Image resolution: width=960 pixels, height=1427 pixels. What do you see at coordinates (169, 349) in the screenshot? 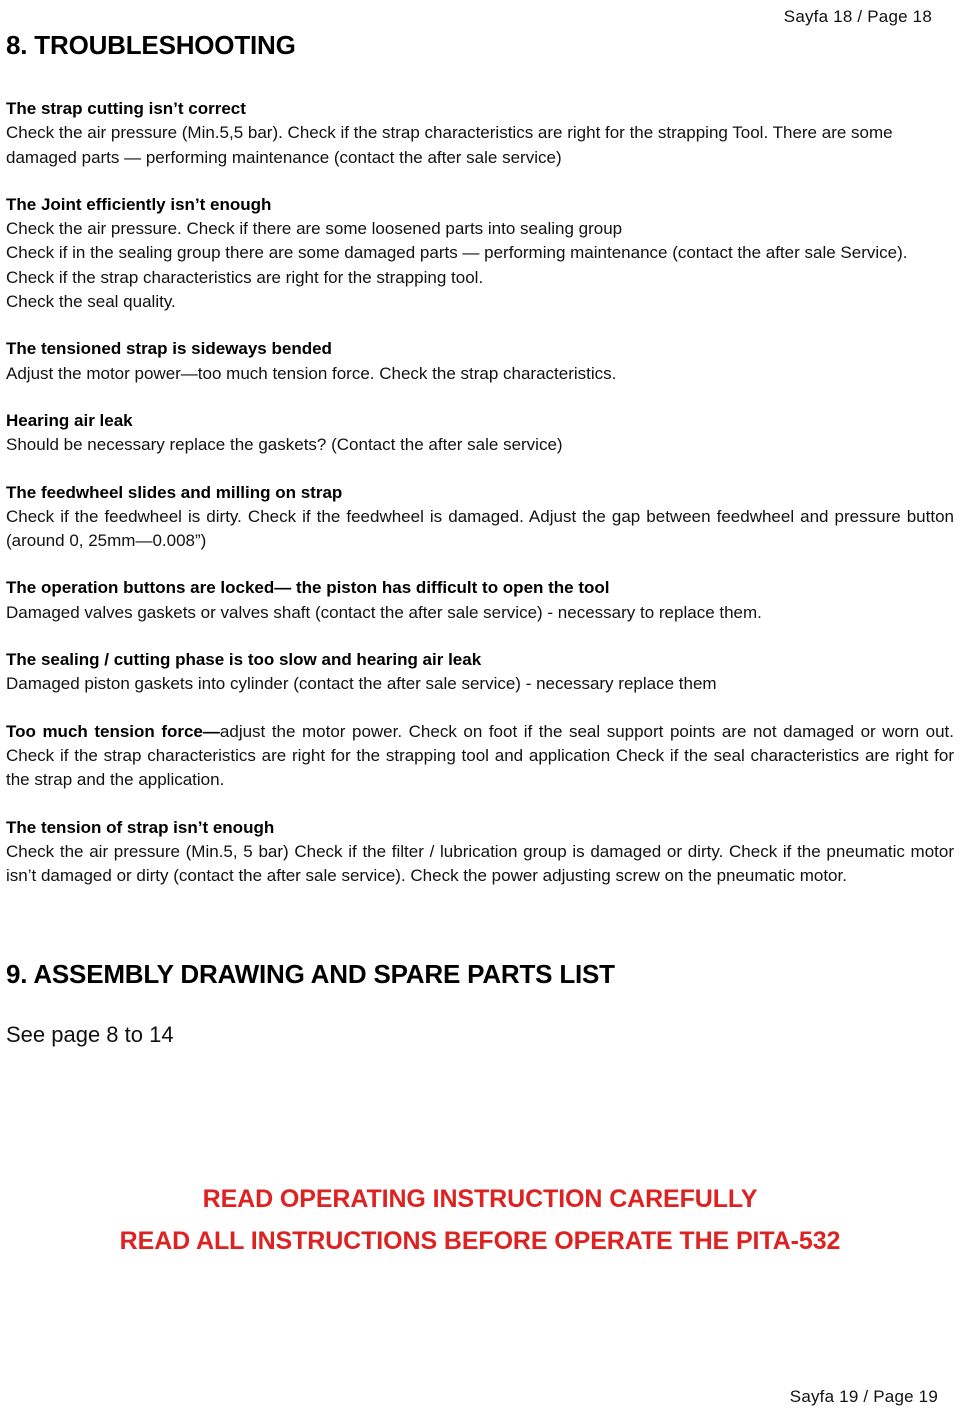
I see `troubleshooting-heading-text: The tensioned strap is sideways bended` at bounding box center [169, 349].